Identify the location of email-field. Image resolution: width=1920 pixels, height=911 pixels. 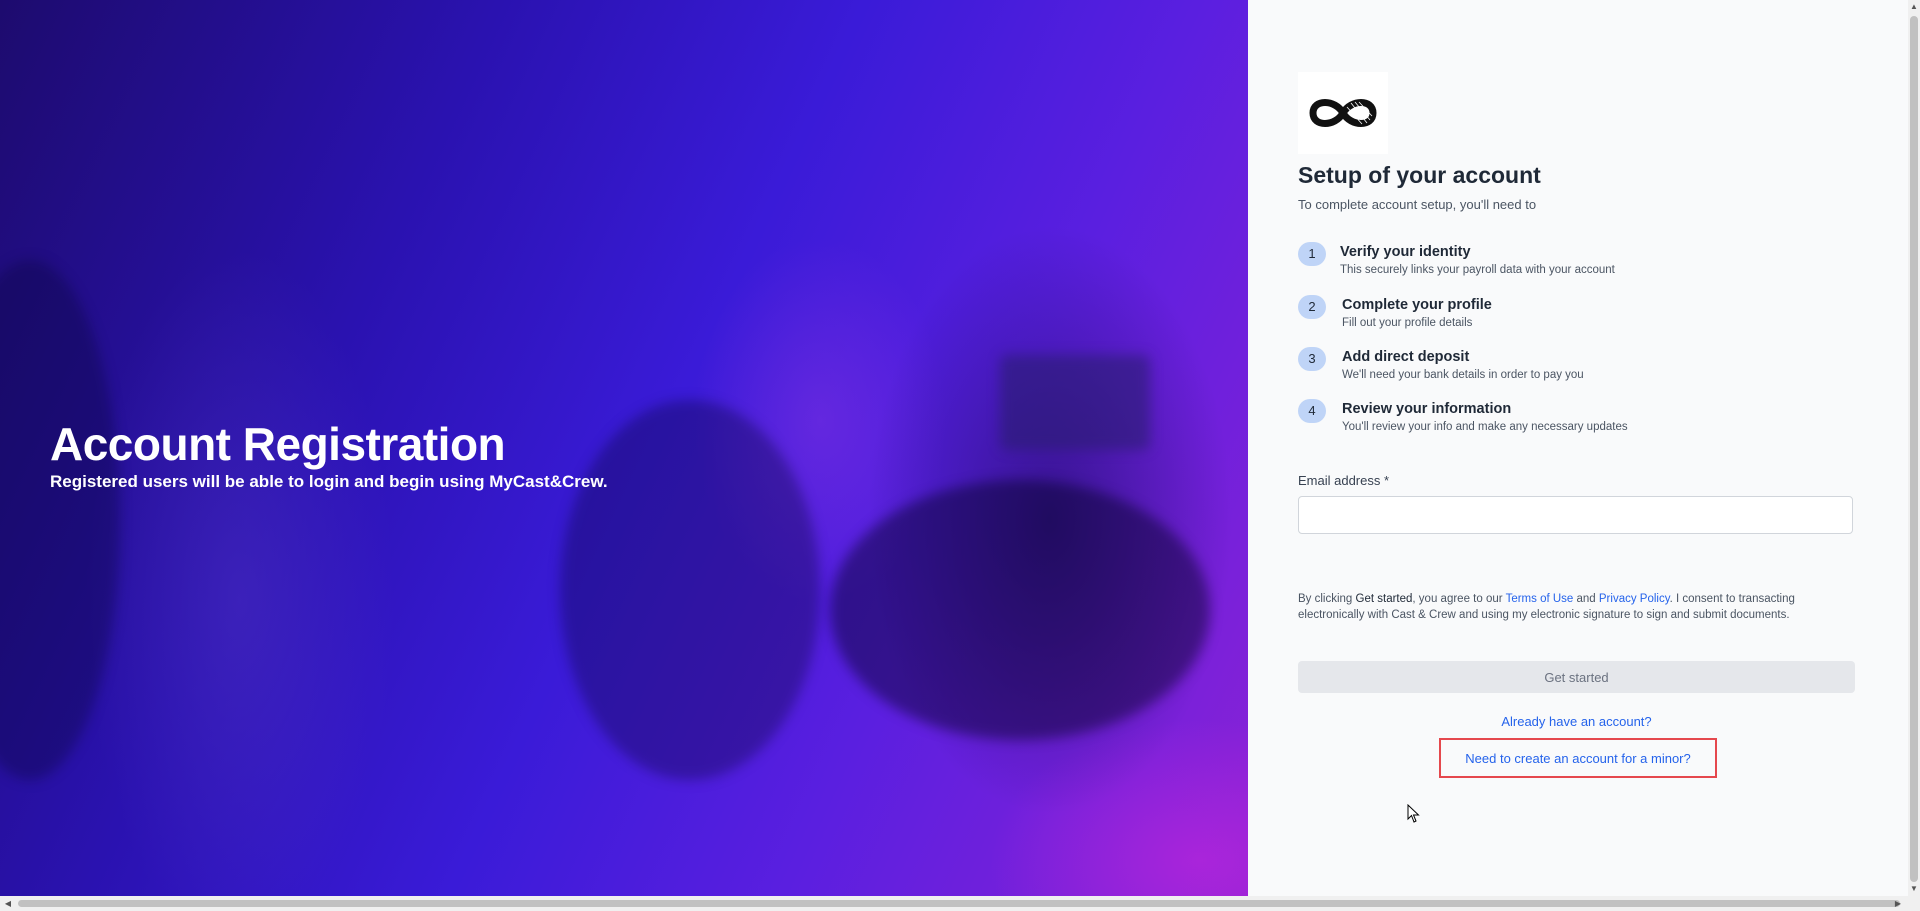
(1575, 515).